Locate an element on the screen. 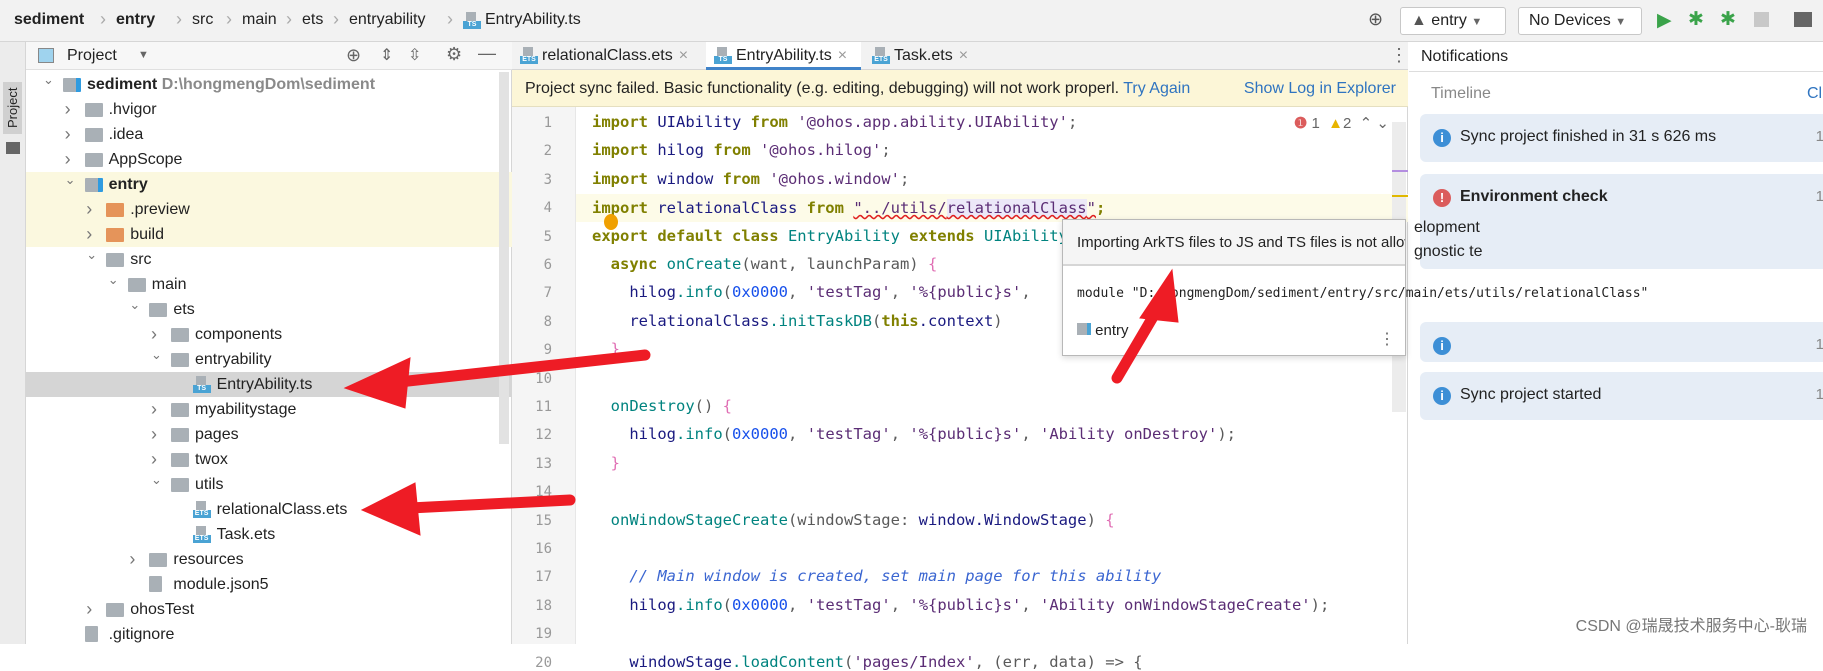 Image resolution: width=1823 pixels, height=671 pixels. tree-item: ⌄ entryability is located at coordinates (269, 359).